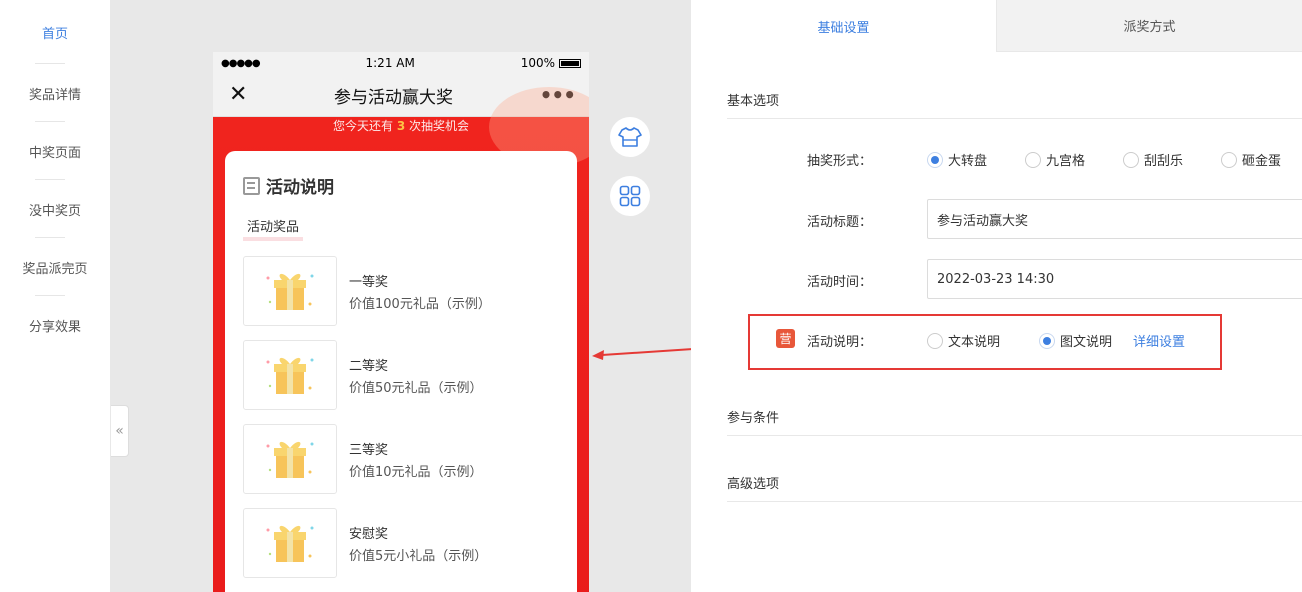 The image size is (1302, 592). Describe the element at coordinates (120, 431) in the screenshot. I see `collapse-sidebar-button: «` at that location.